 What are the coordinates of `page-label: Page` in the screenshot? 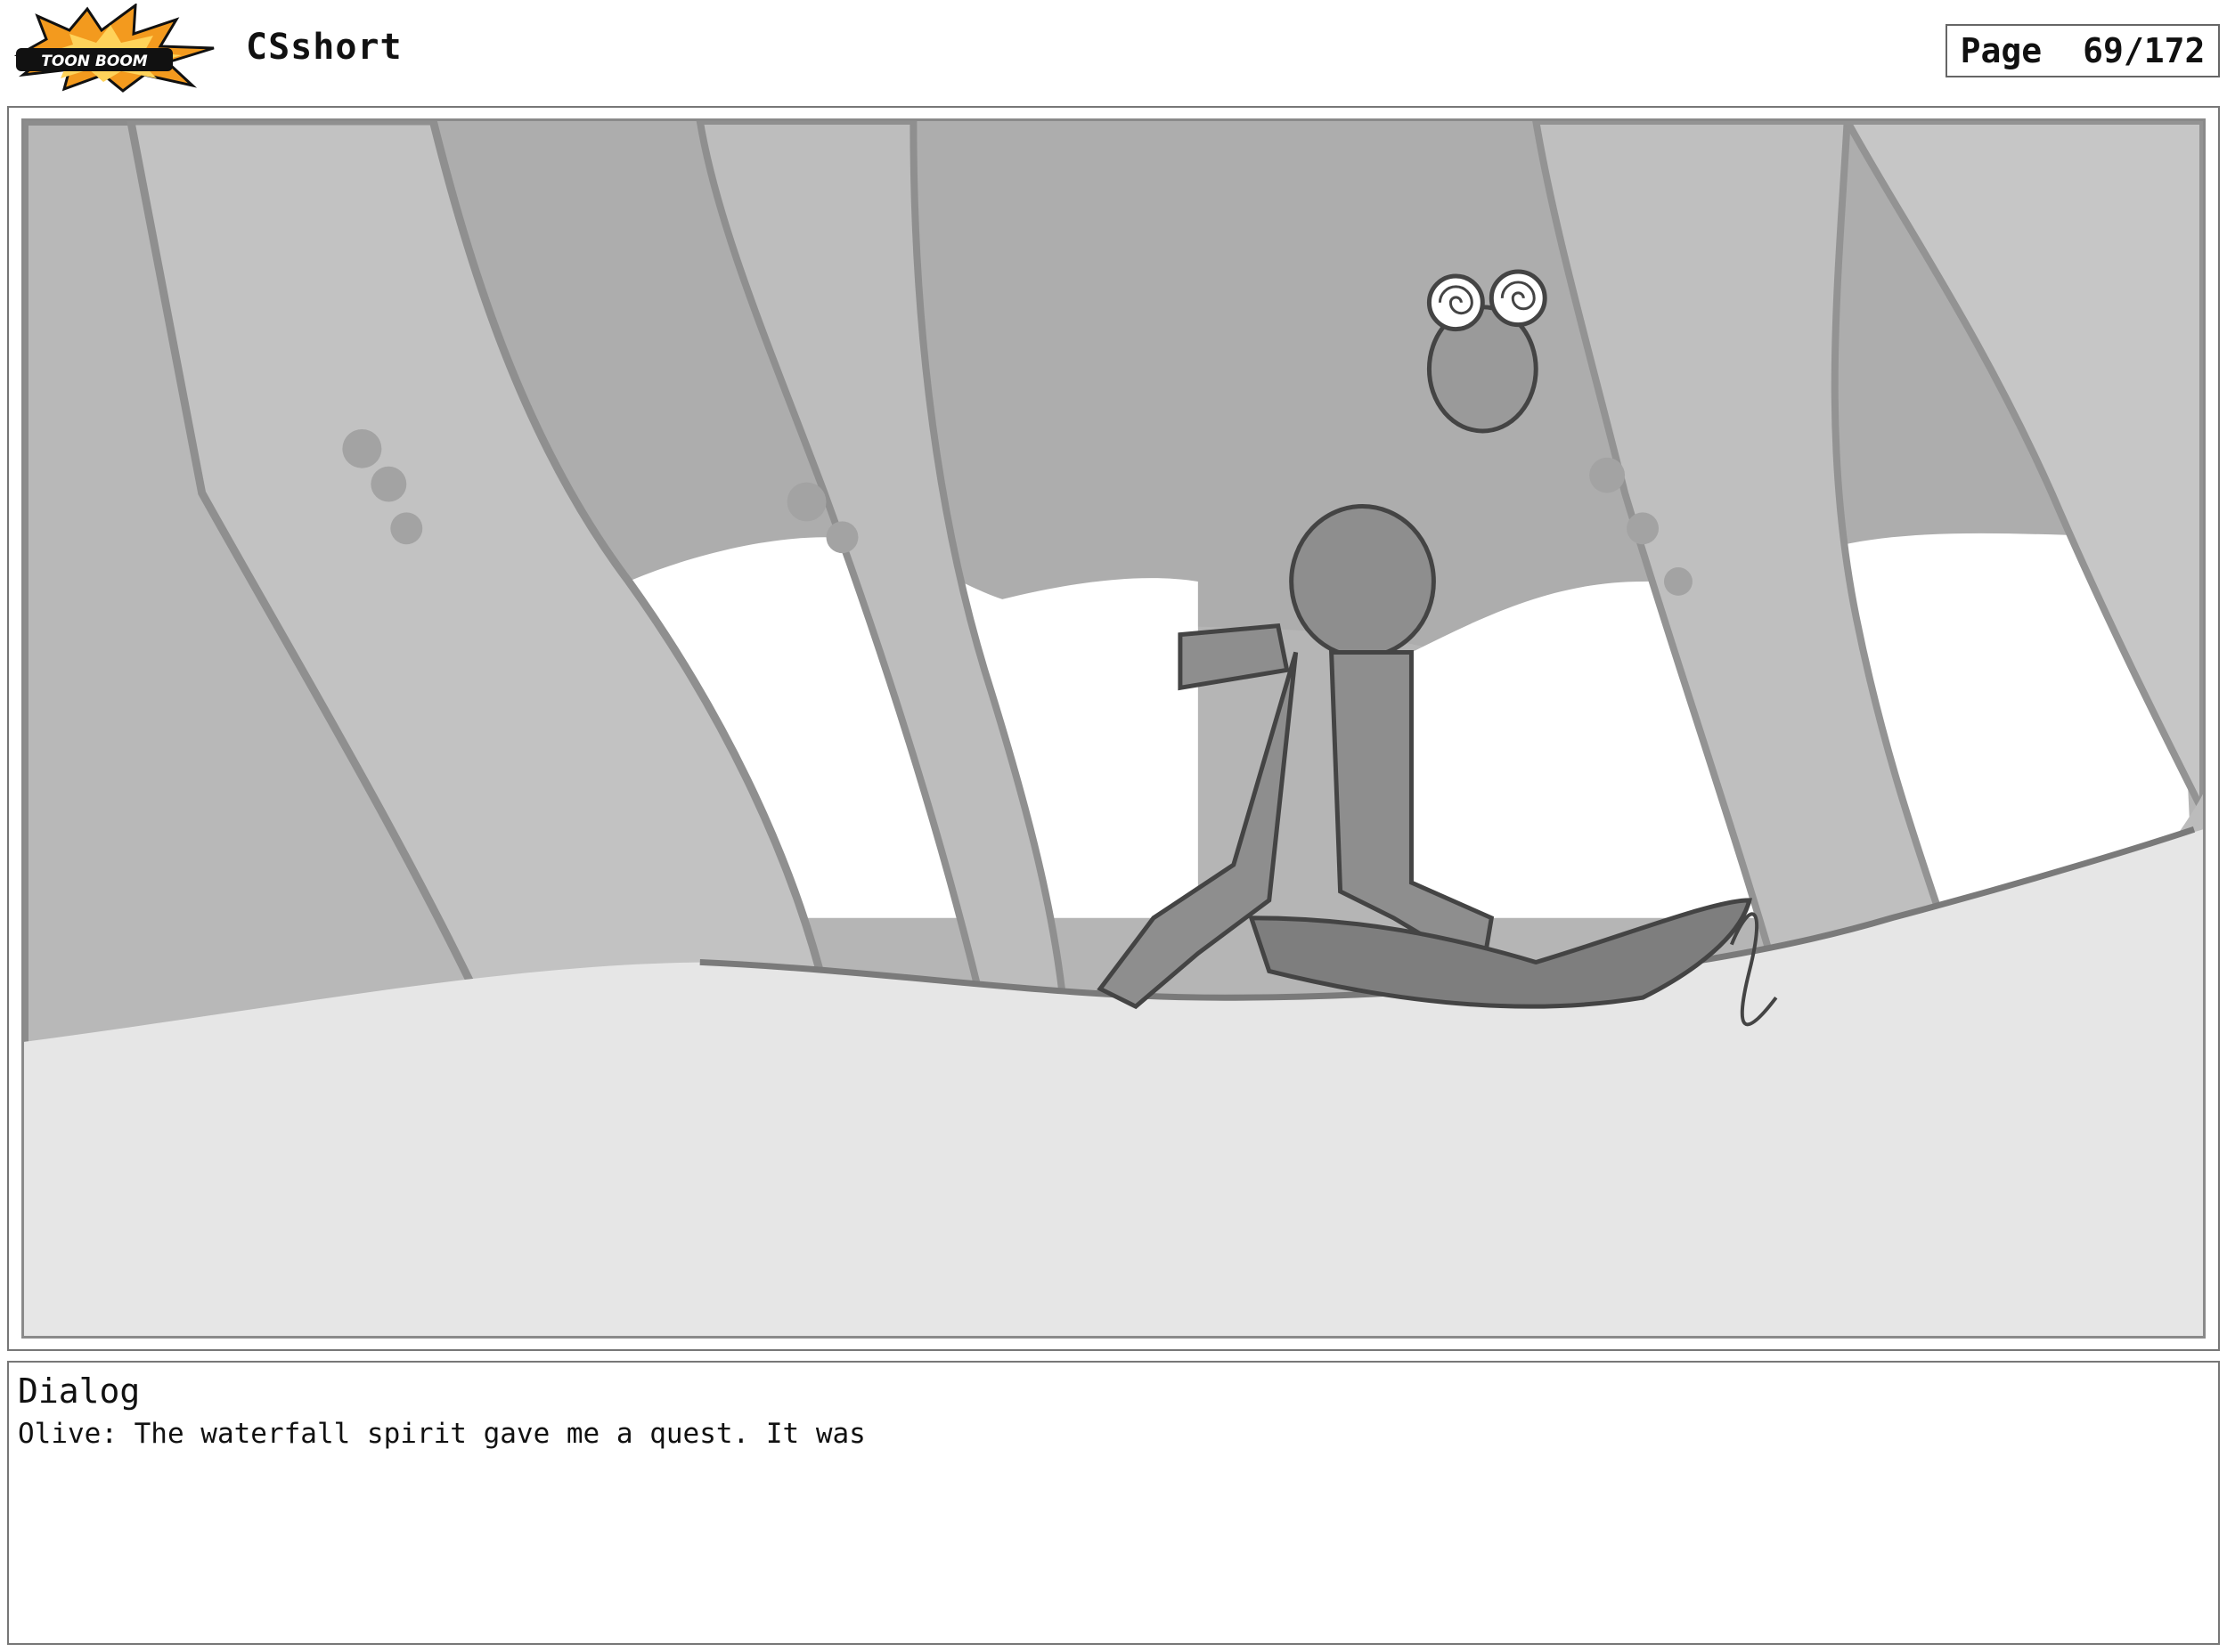 It's located at (2001, 50).